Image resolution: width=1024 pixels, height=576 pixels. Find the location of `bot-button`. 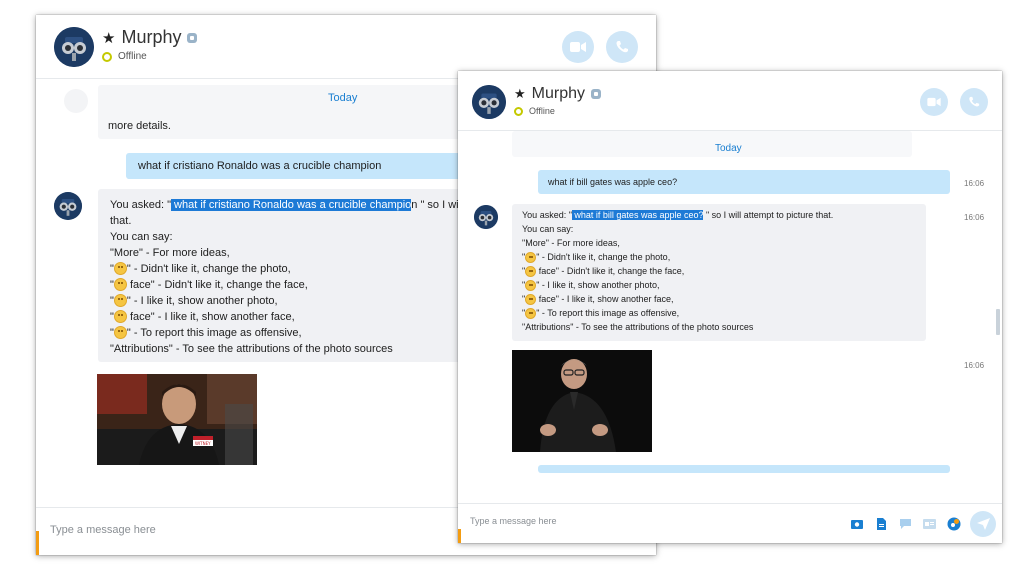

bot-button is located at coordinates (954, 524).